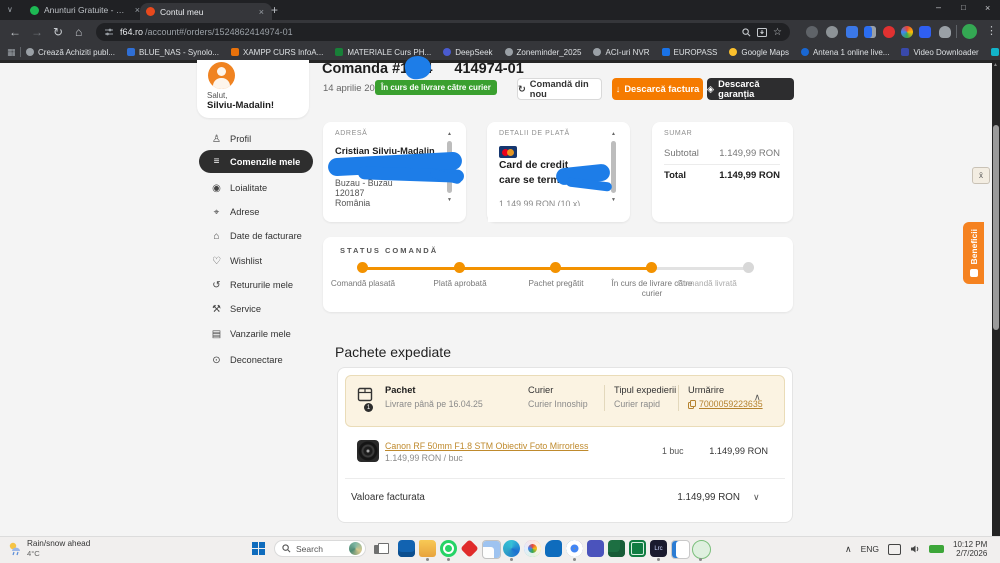  I want to click on window-minimize-button: –, so click(938, 7).